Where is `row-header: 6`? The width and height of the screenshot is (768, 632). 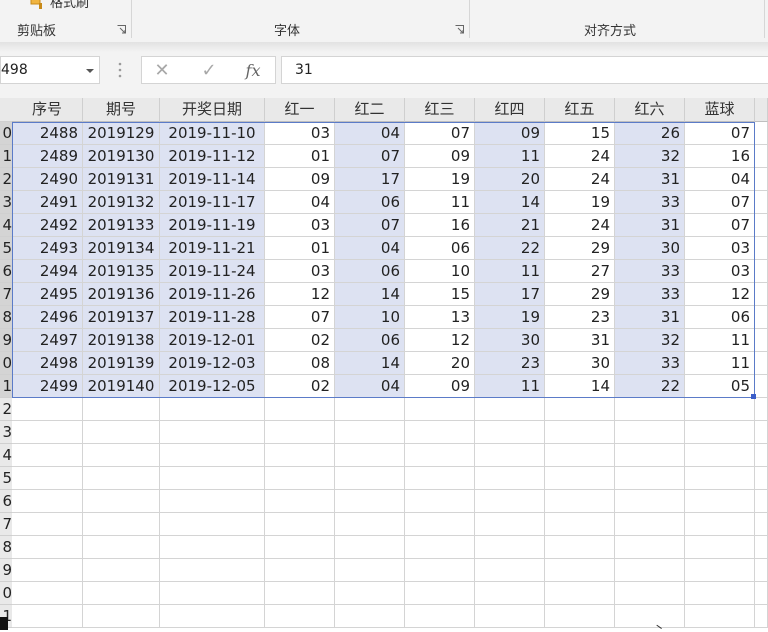 row-header: 6 is located at coordinates (6, 271).